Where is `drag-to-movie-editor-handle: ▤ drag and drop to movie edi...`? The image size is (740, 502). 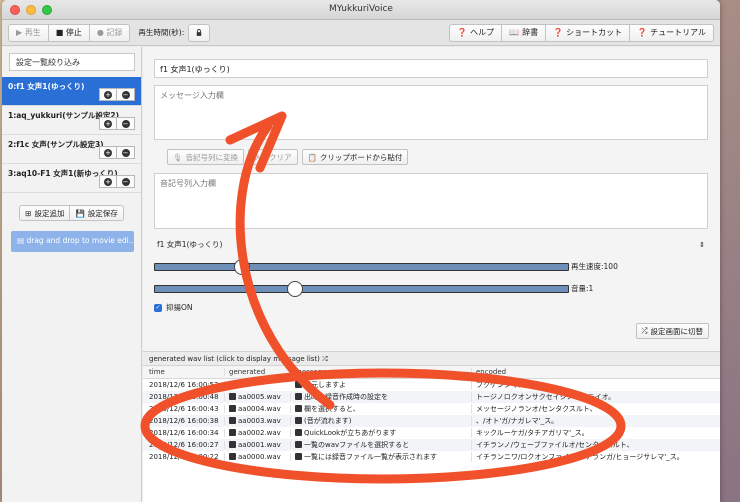
drag-to-movie-editor-handle: ▤ drag and drop to movie edi... is located at coordinates (72, 241).